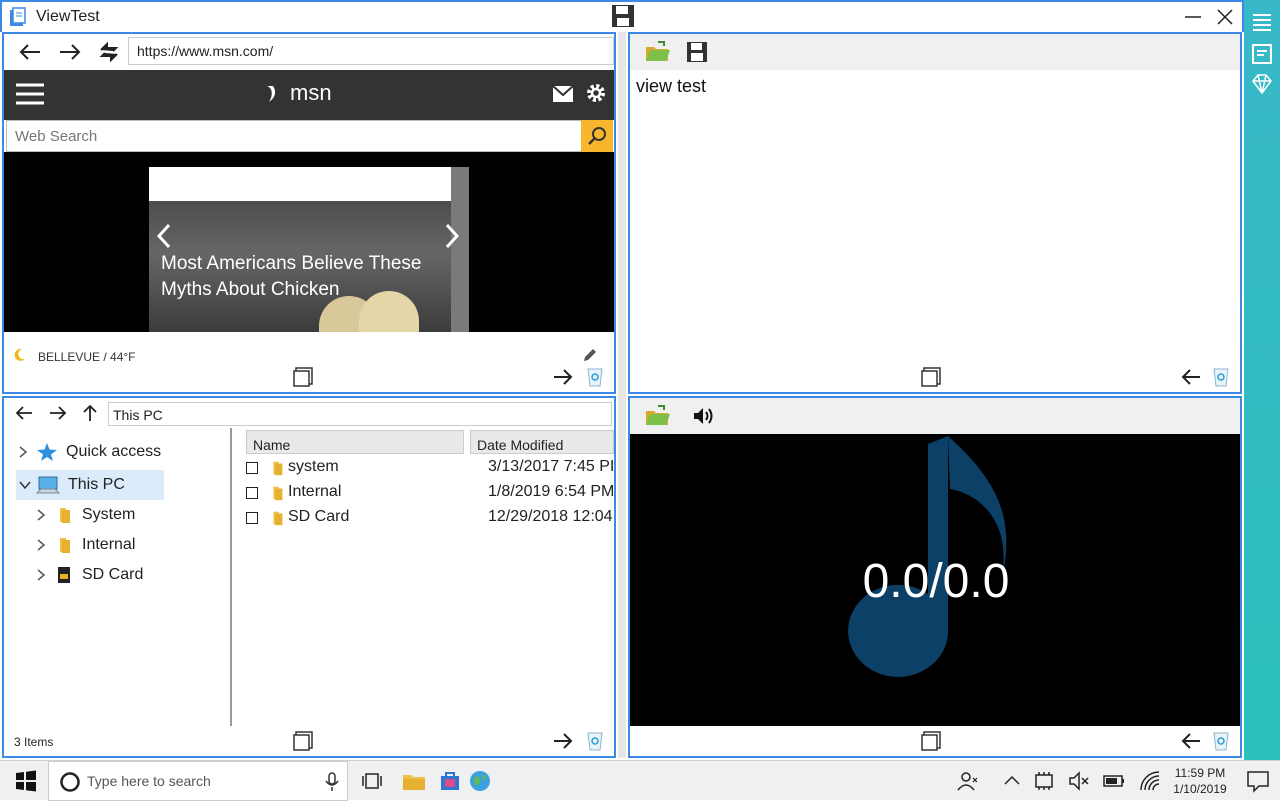 The height and width of the screenshot is (801, 1280). Describe the element at coordinates (450, 781) in the screenshot. I see `store-icon` at that location.